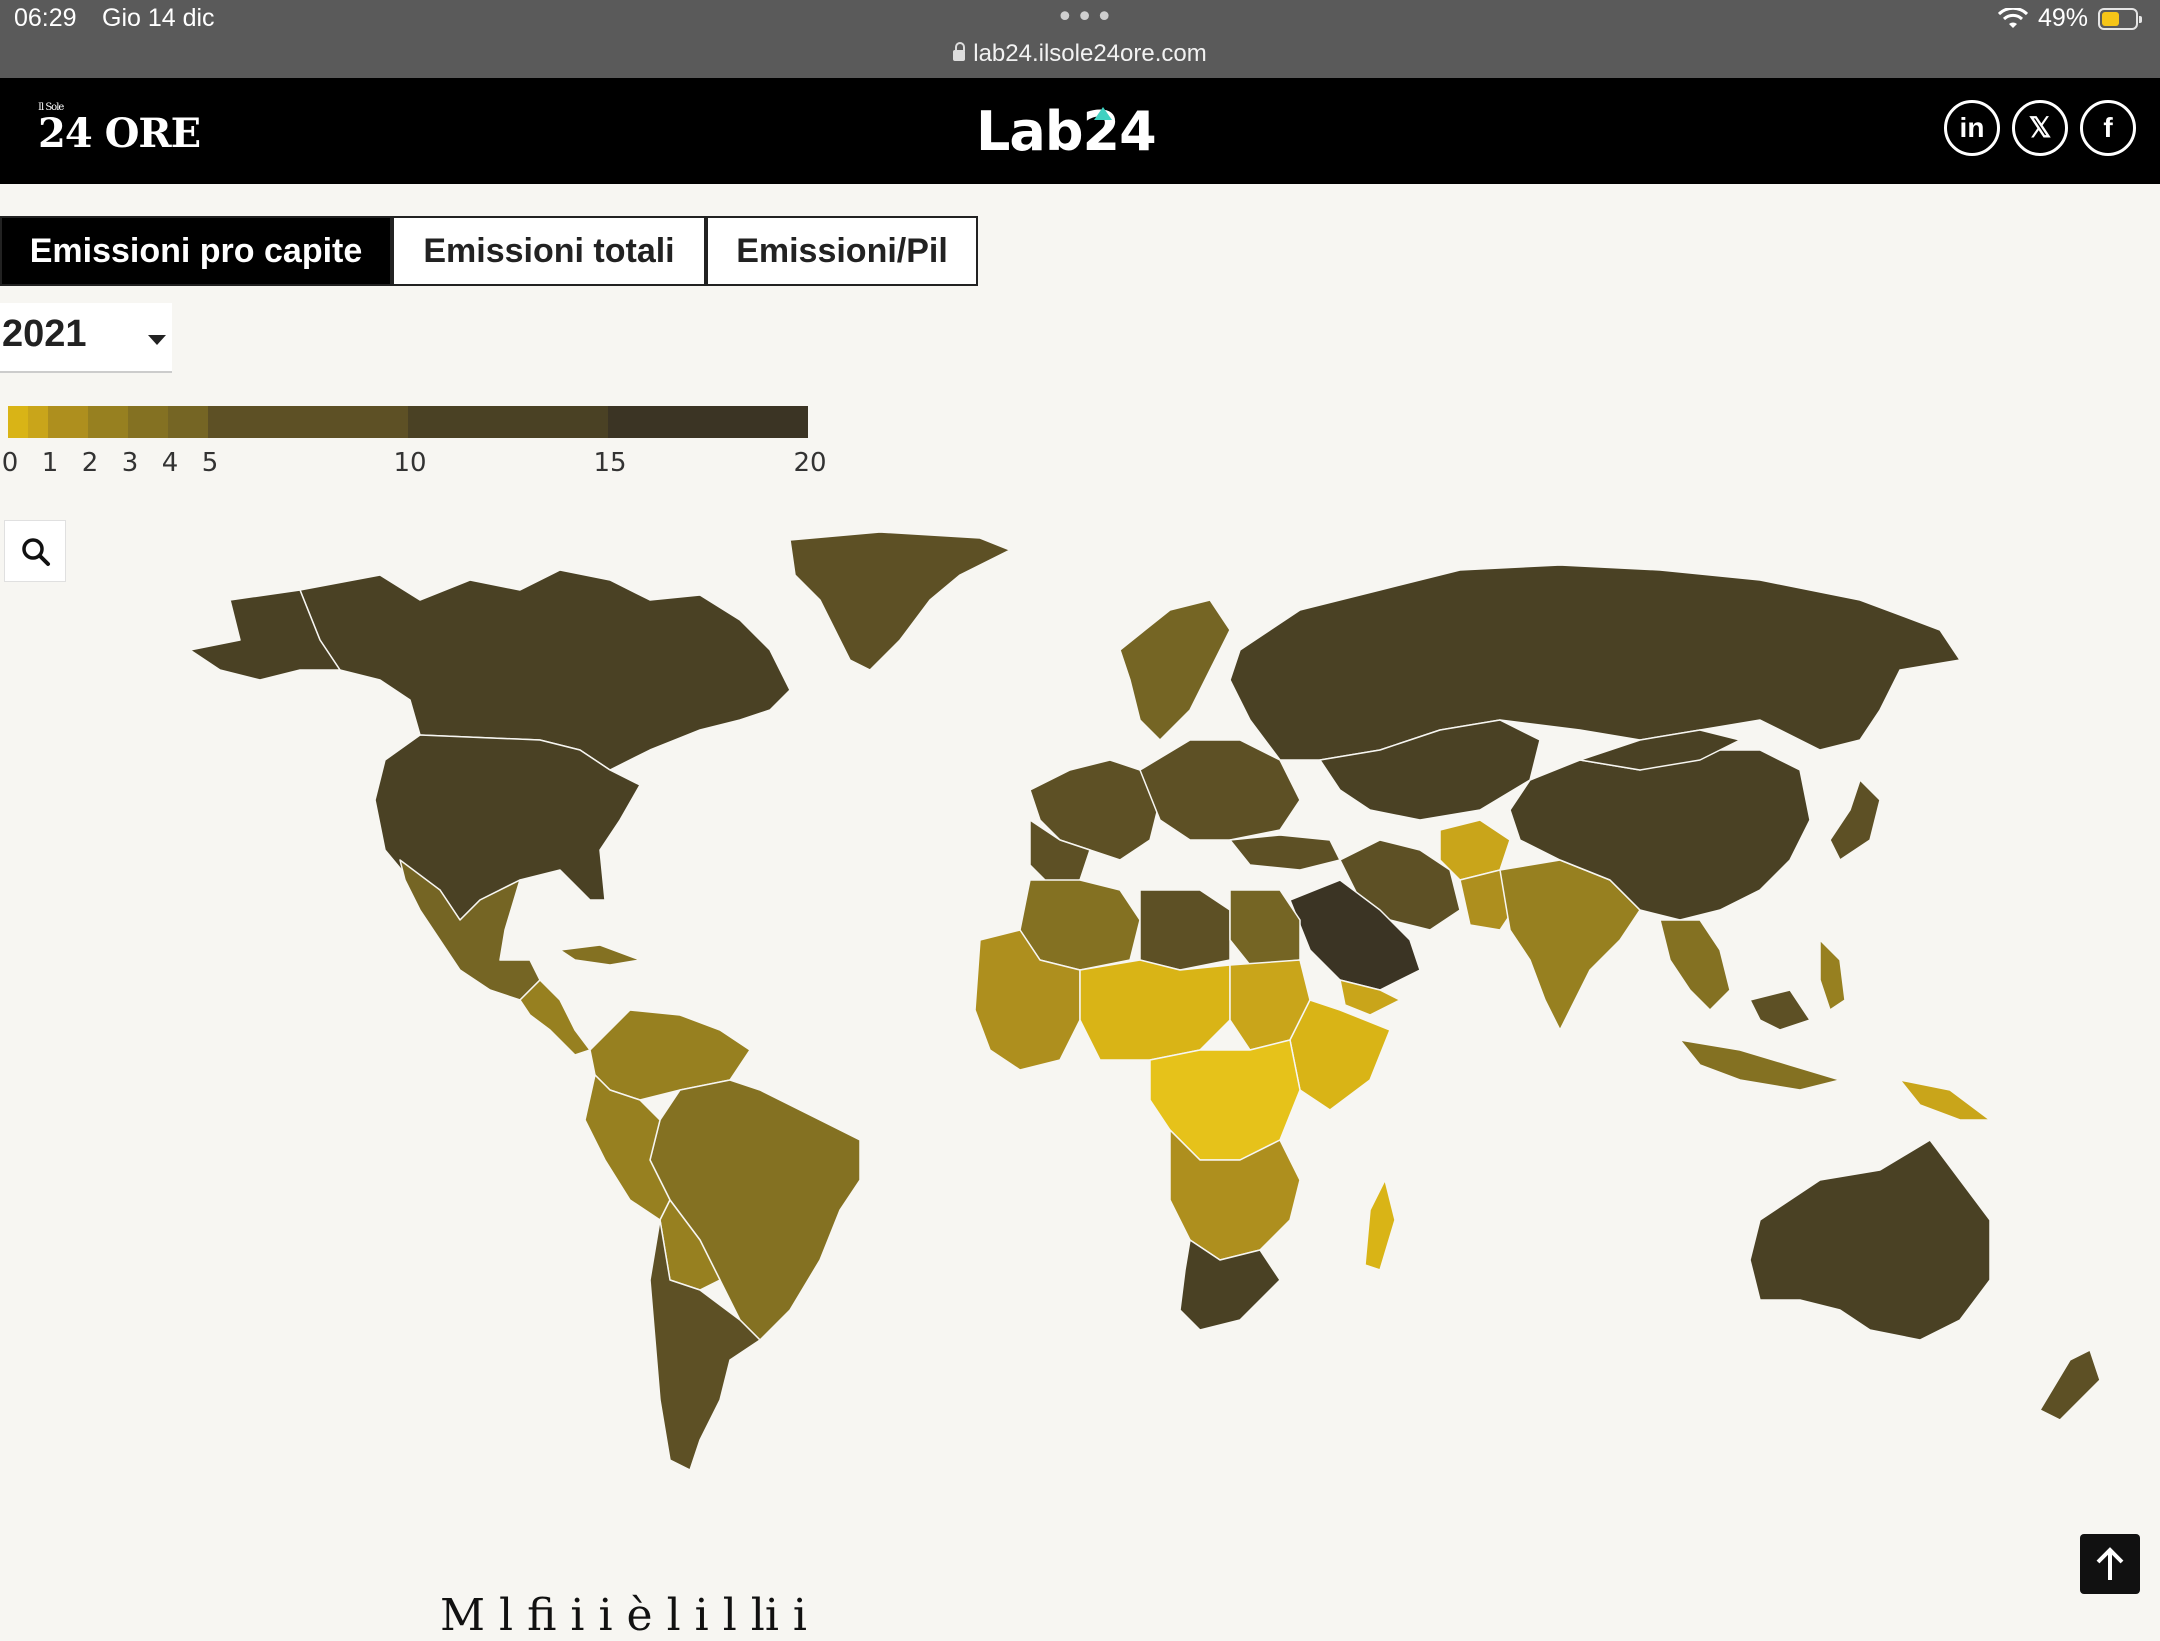 The height and width of the screenshot is (1641, 2160). Describe the element at coordinates (1090, 53) in the screenshot. I see `url-text: lab24.ilsole24ore.com` at that location.